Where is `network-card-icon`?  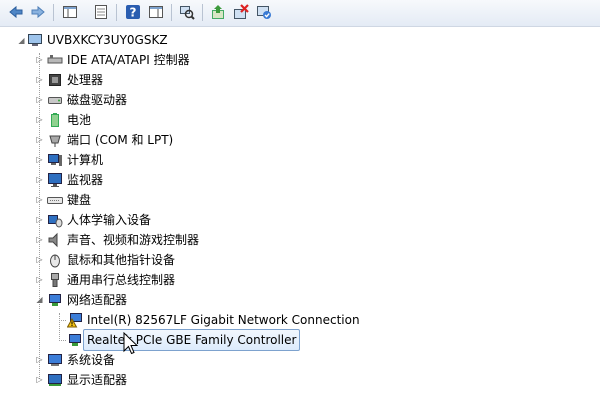
network-card-icon is located at coordinates (75, 340).